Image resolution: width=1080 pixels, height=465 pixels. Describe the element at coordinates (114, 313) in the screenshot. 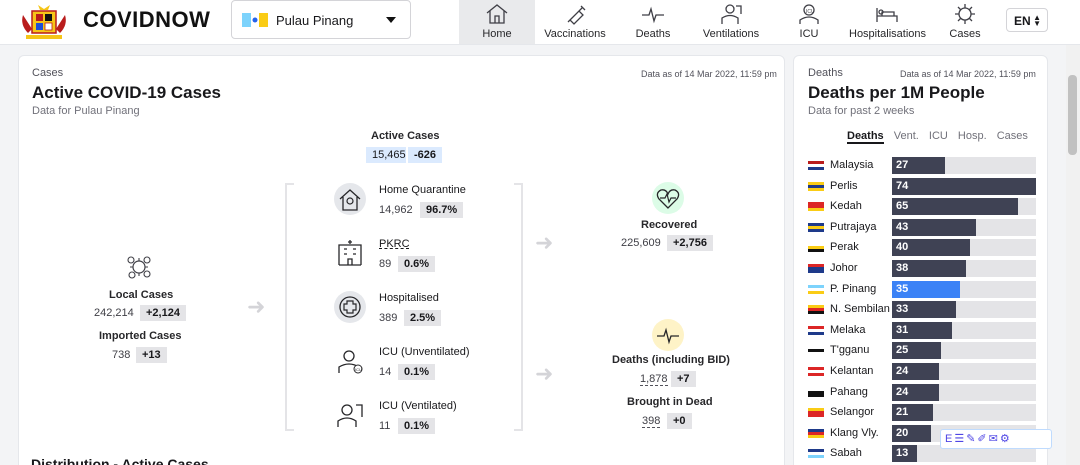

I see `local-cases-value: 242,214` at that location.